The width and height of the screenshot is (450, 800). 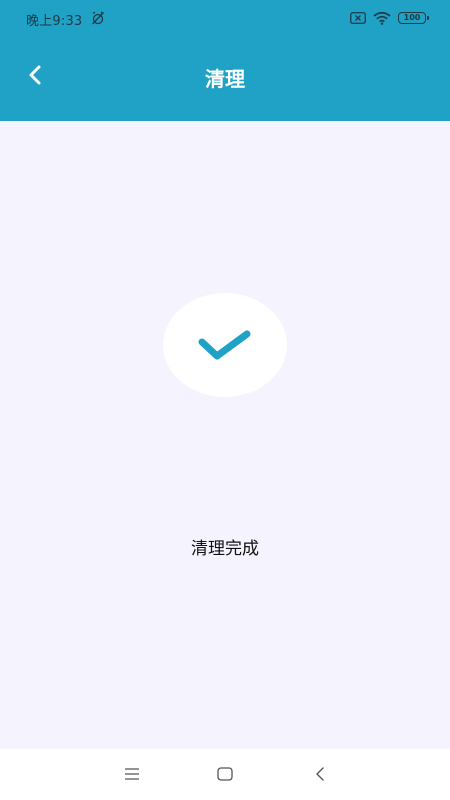 I want to click on checkmark-icon, so click(x=224, y=345).